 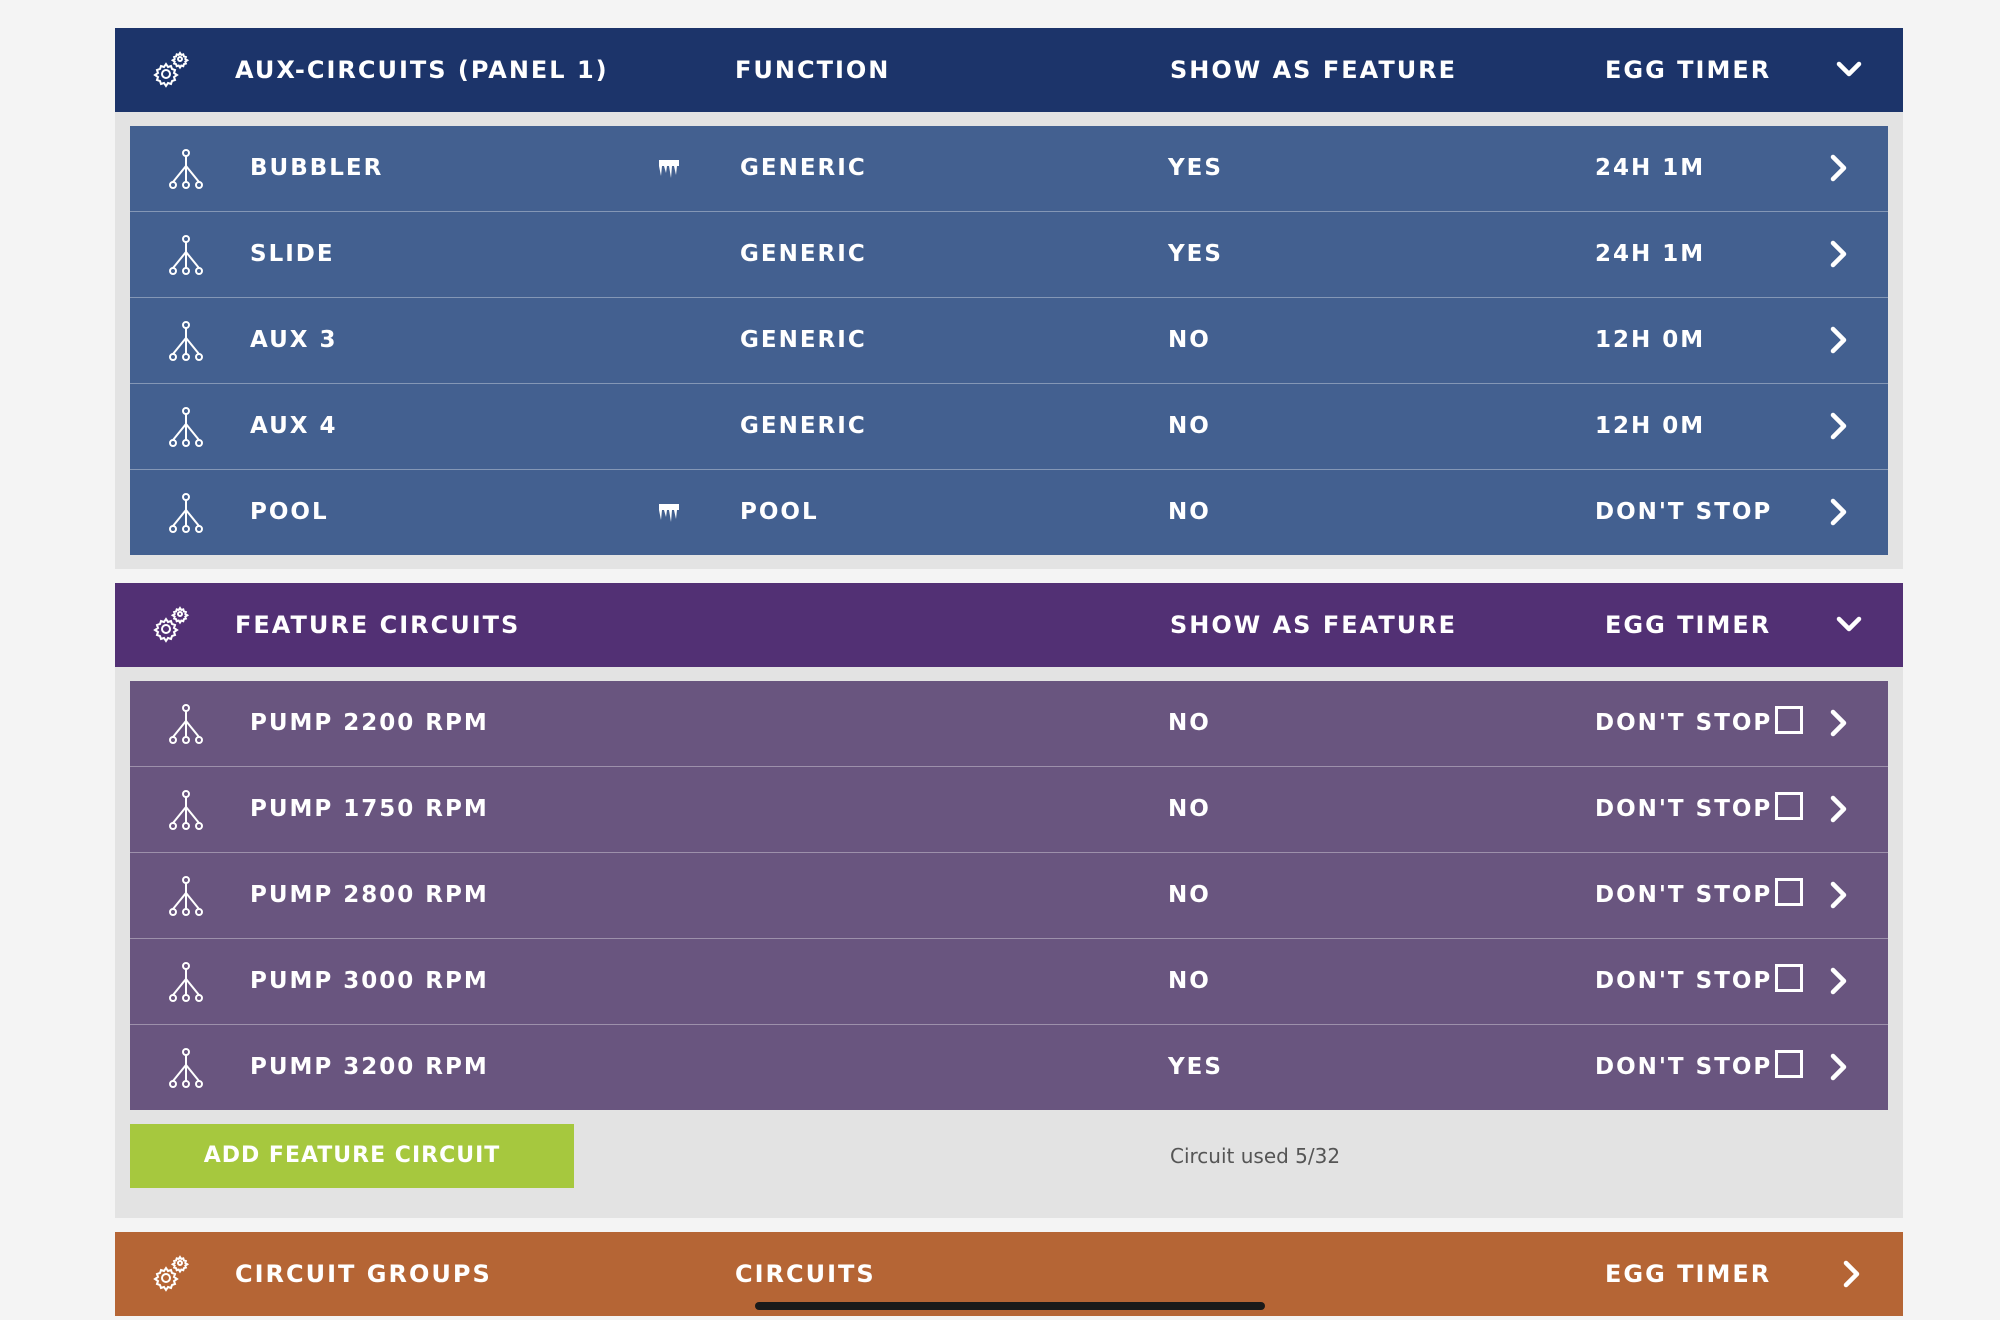 What do you see at coordinates (369, 809) in the screenshot?
I see `circuit-name: PUMP 1750 RPM` at bounding box center [369, 809].